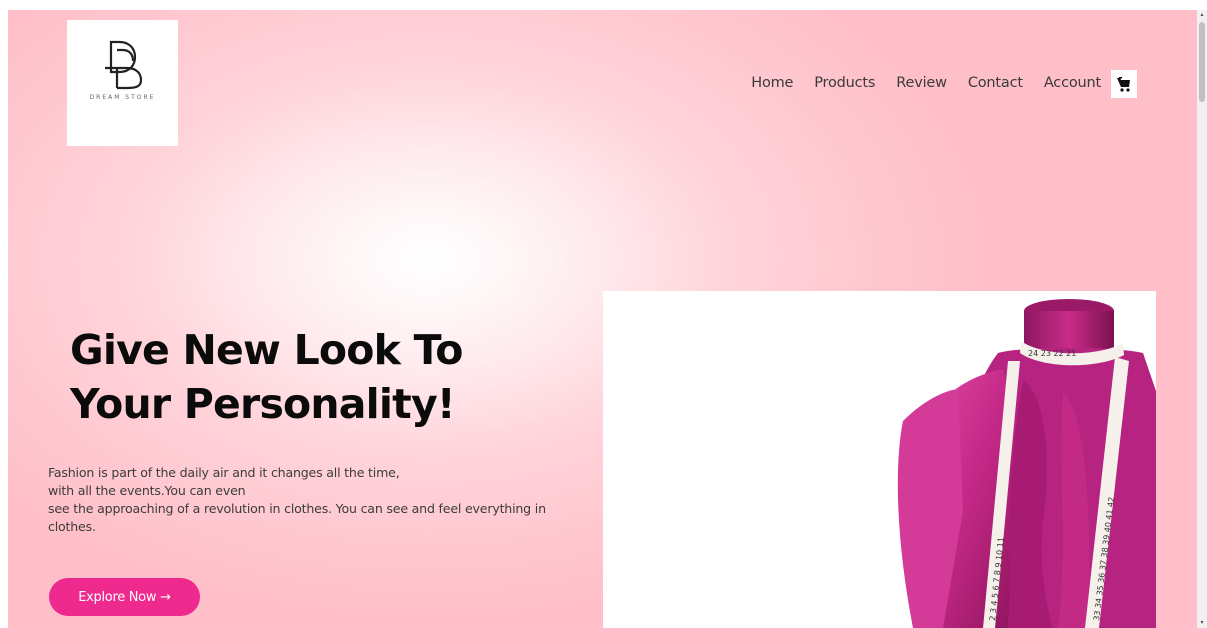 This screenshot has height=628, width=1207. I want to click on cart-icon, so click(1123, 84).